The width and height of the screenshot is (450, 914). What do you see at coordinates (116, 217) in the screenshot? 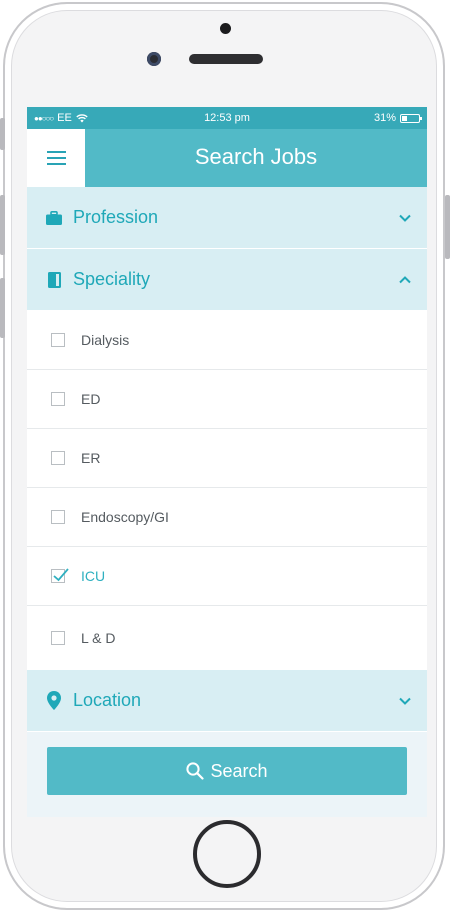
I see `section-profession-label: Profession` at bounding box center [116, 217].